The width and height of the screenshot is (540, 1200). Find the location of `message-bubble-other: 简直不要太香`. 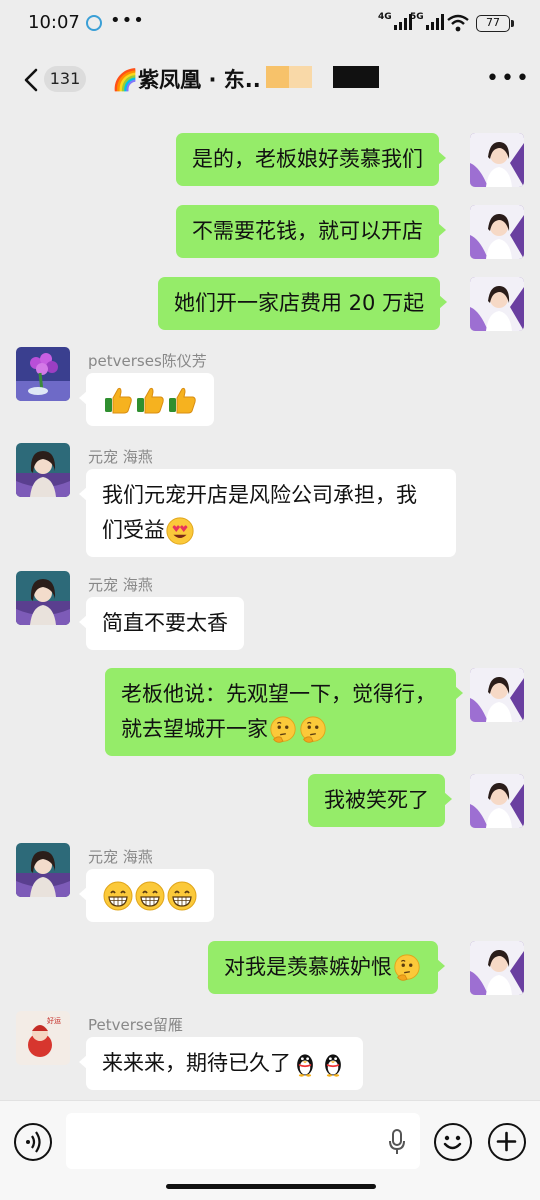

message-bubble-other: 简直不要太香 is located at coordinates (161, 623).